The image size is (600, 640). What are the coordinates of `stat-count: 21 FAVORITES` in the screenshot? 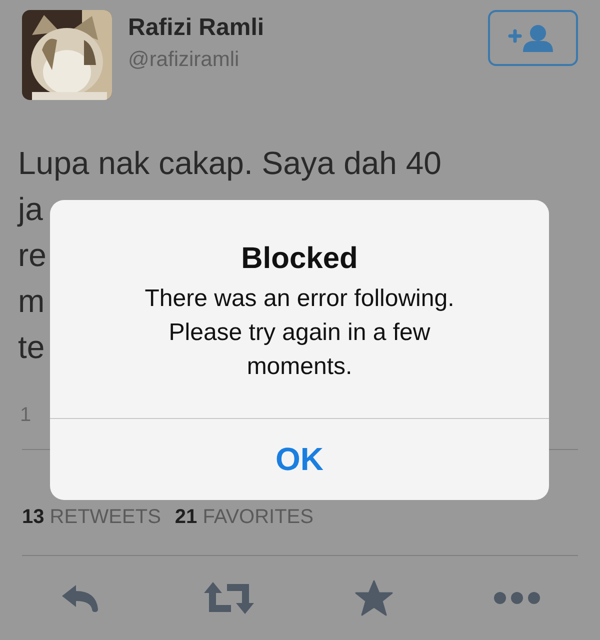 It's located at (244, 517).